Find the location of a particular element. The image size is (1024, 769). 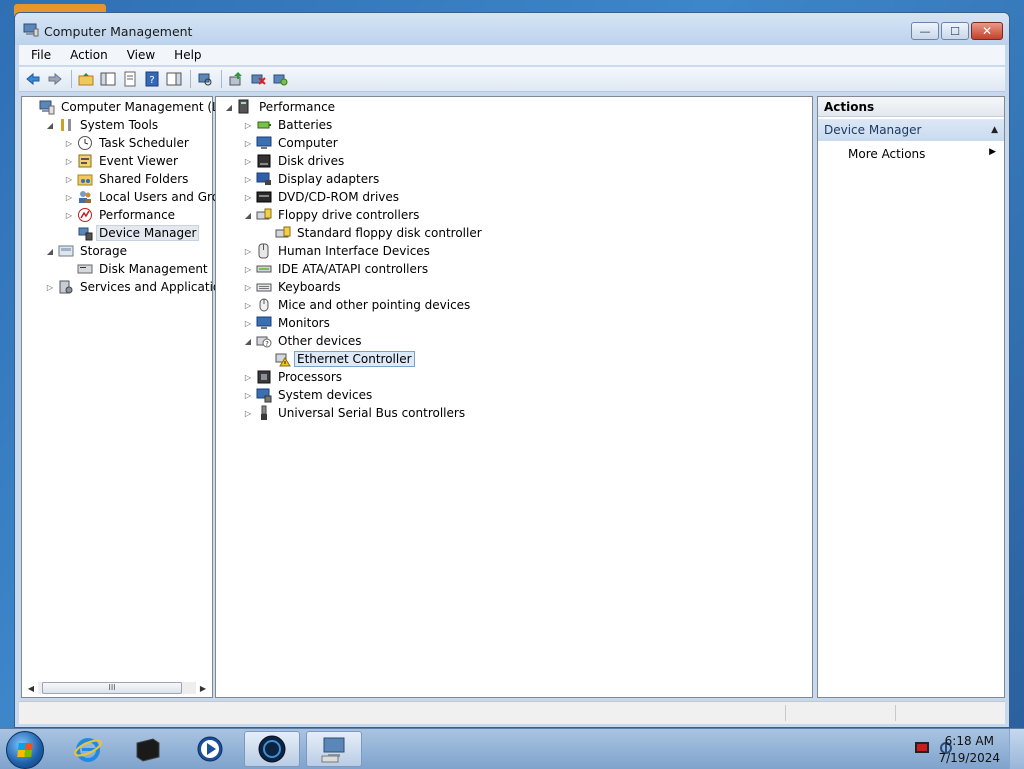

tree-node: ◢ Floppy drive controllers is located at coordinates (332, 215).